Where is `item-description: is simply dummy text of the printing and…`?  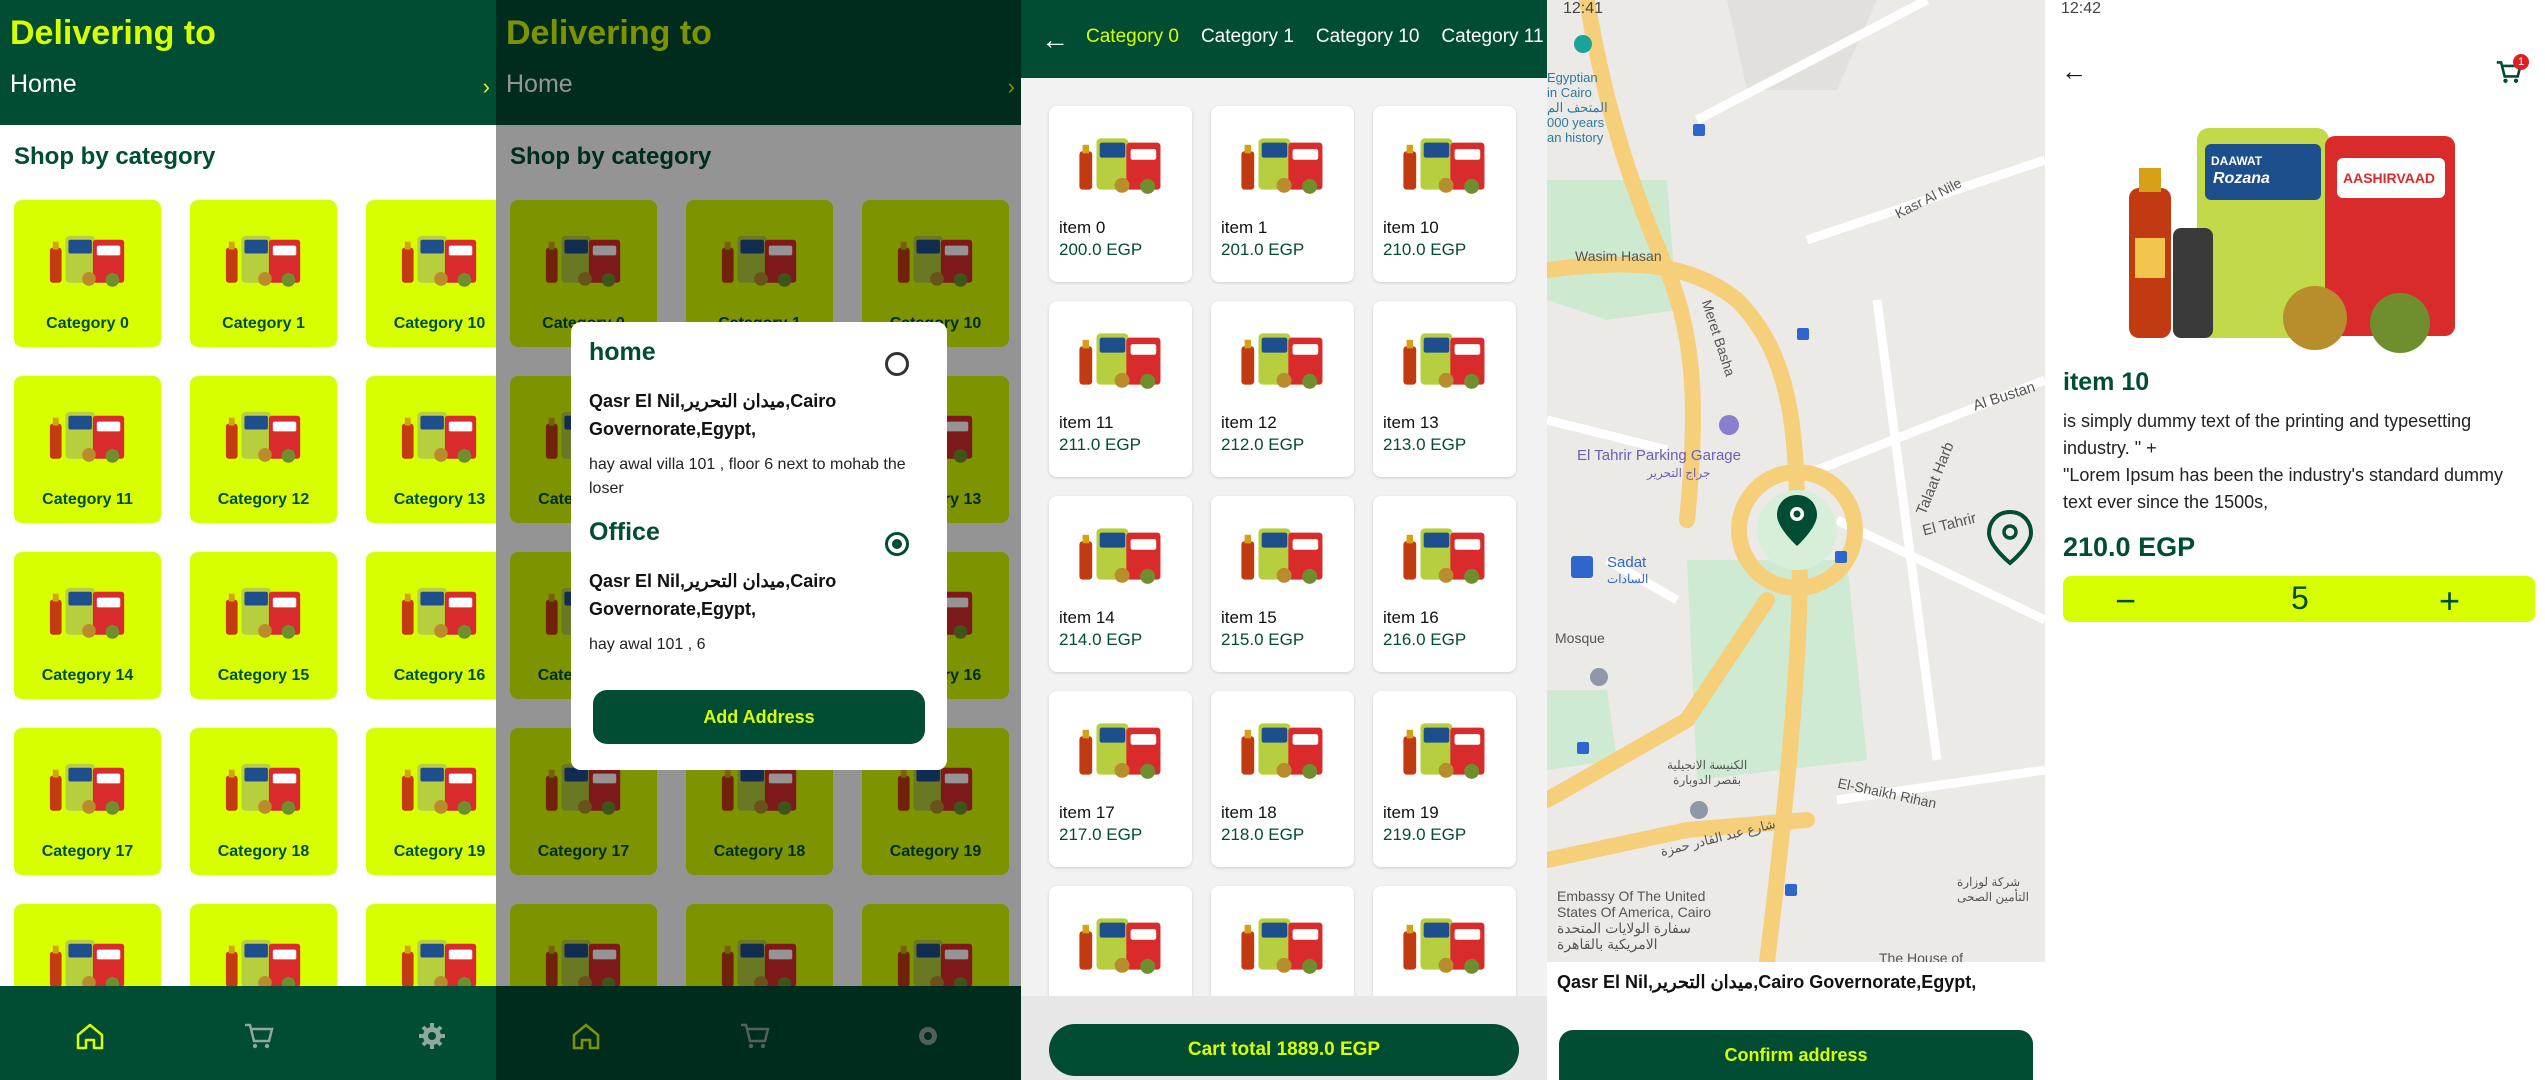 item-description: is simply dummy text of the printing and… is located at coordinates (2283, 461).